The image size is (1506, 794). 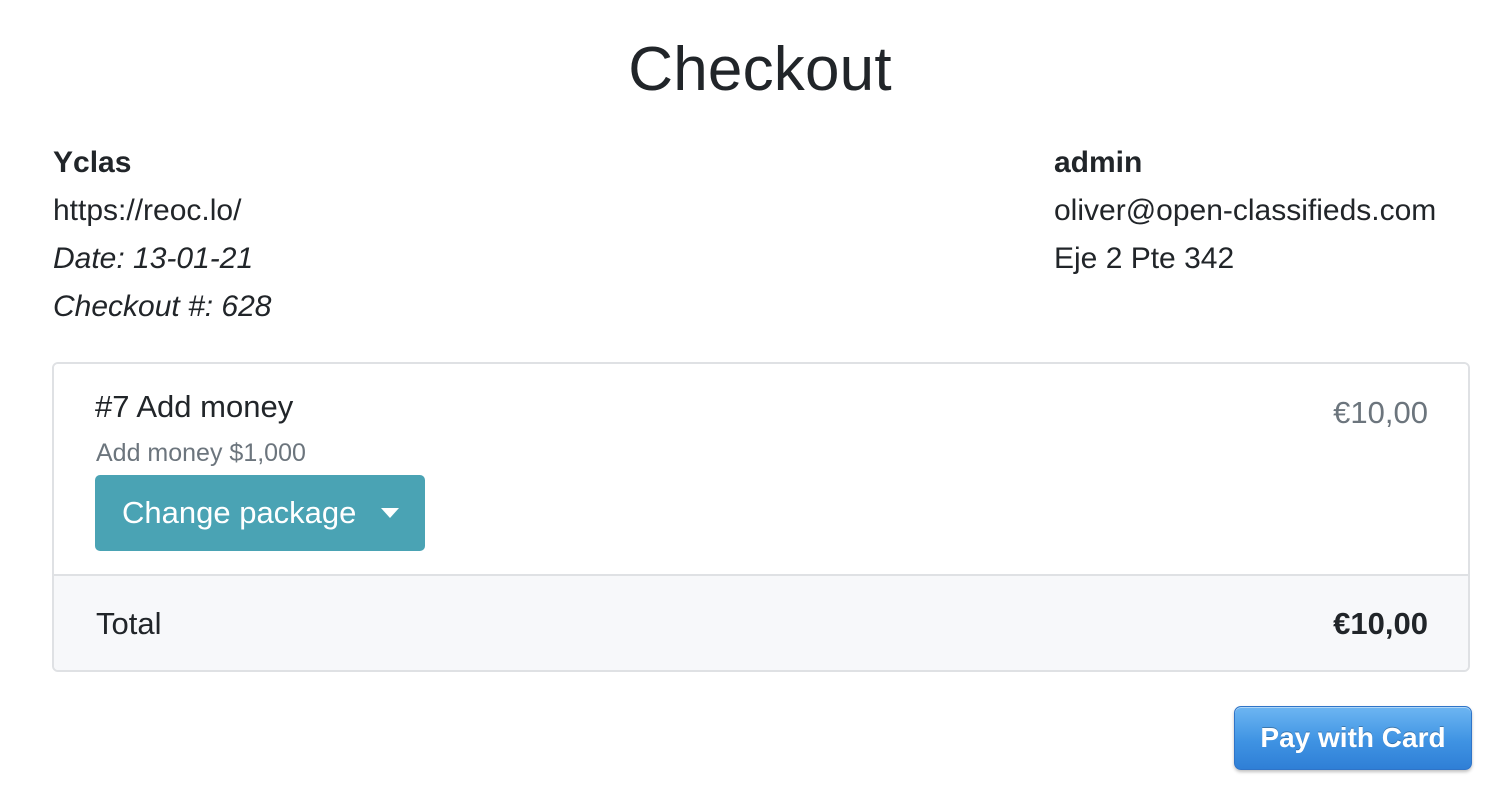 I want to click on checkout-number: Checkout #: 628, so click(x=162, y=306).